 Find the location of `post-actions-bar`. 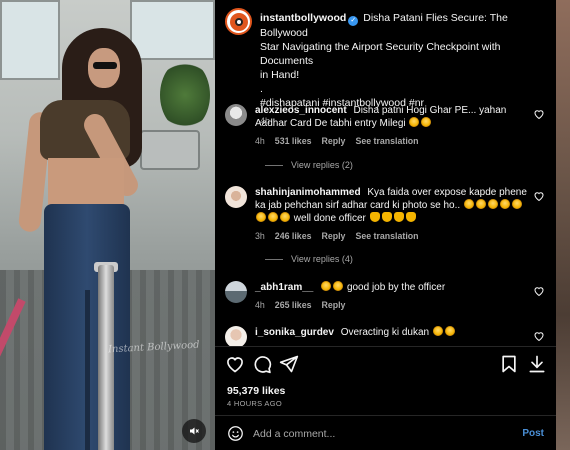

post-actions-bar is located at coordinates (386, 365).